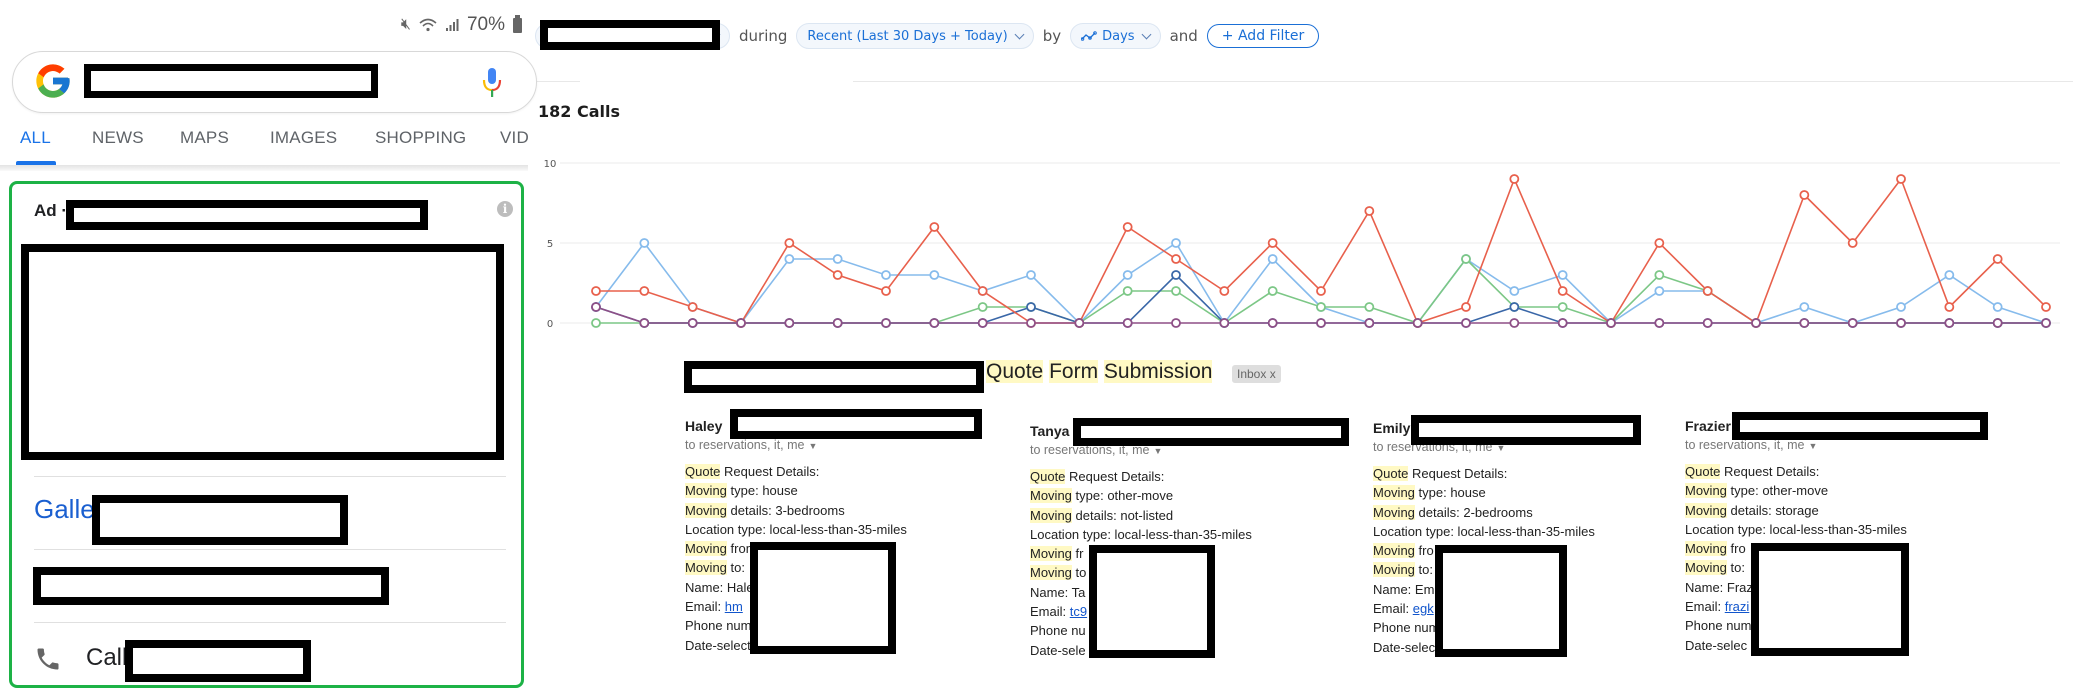  What do you see at coordinates (1423, 608) in the screenshot?
I see `email-link: egk` at bounding box center [1423, 608].